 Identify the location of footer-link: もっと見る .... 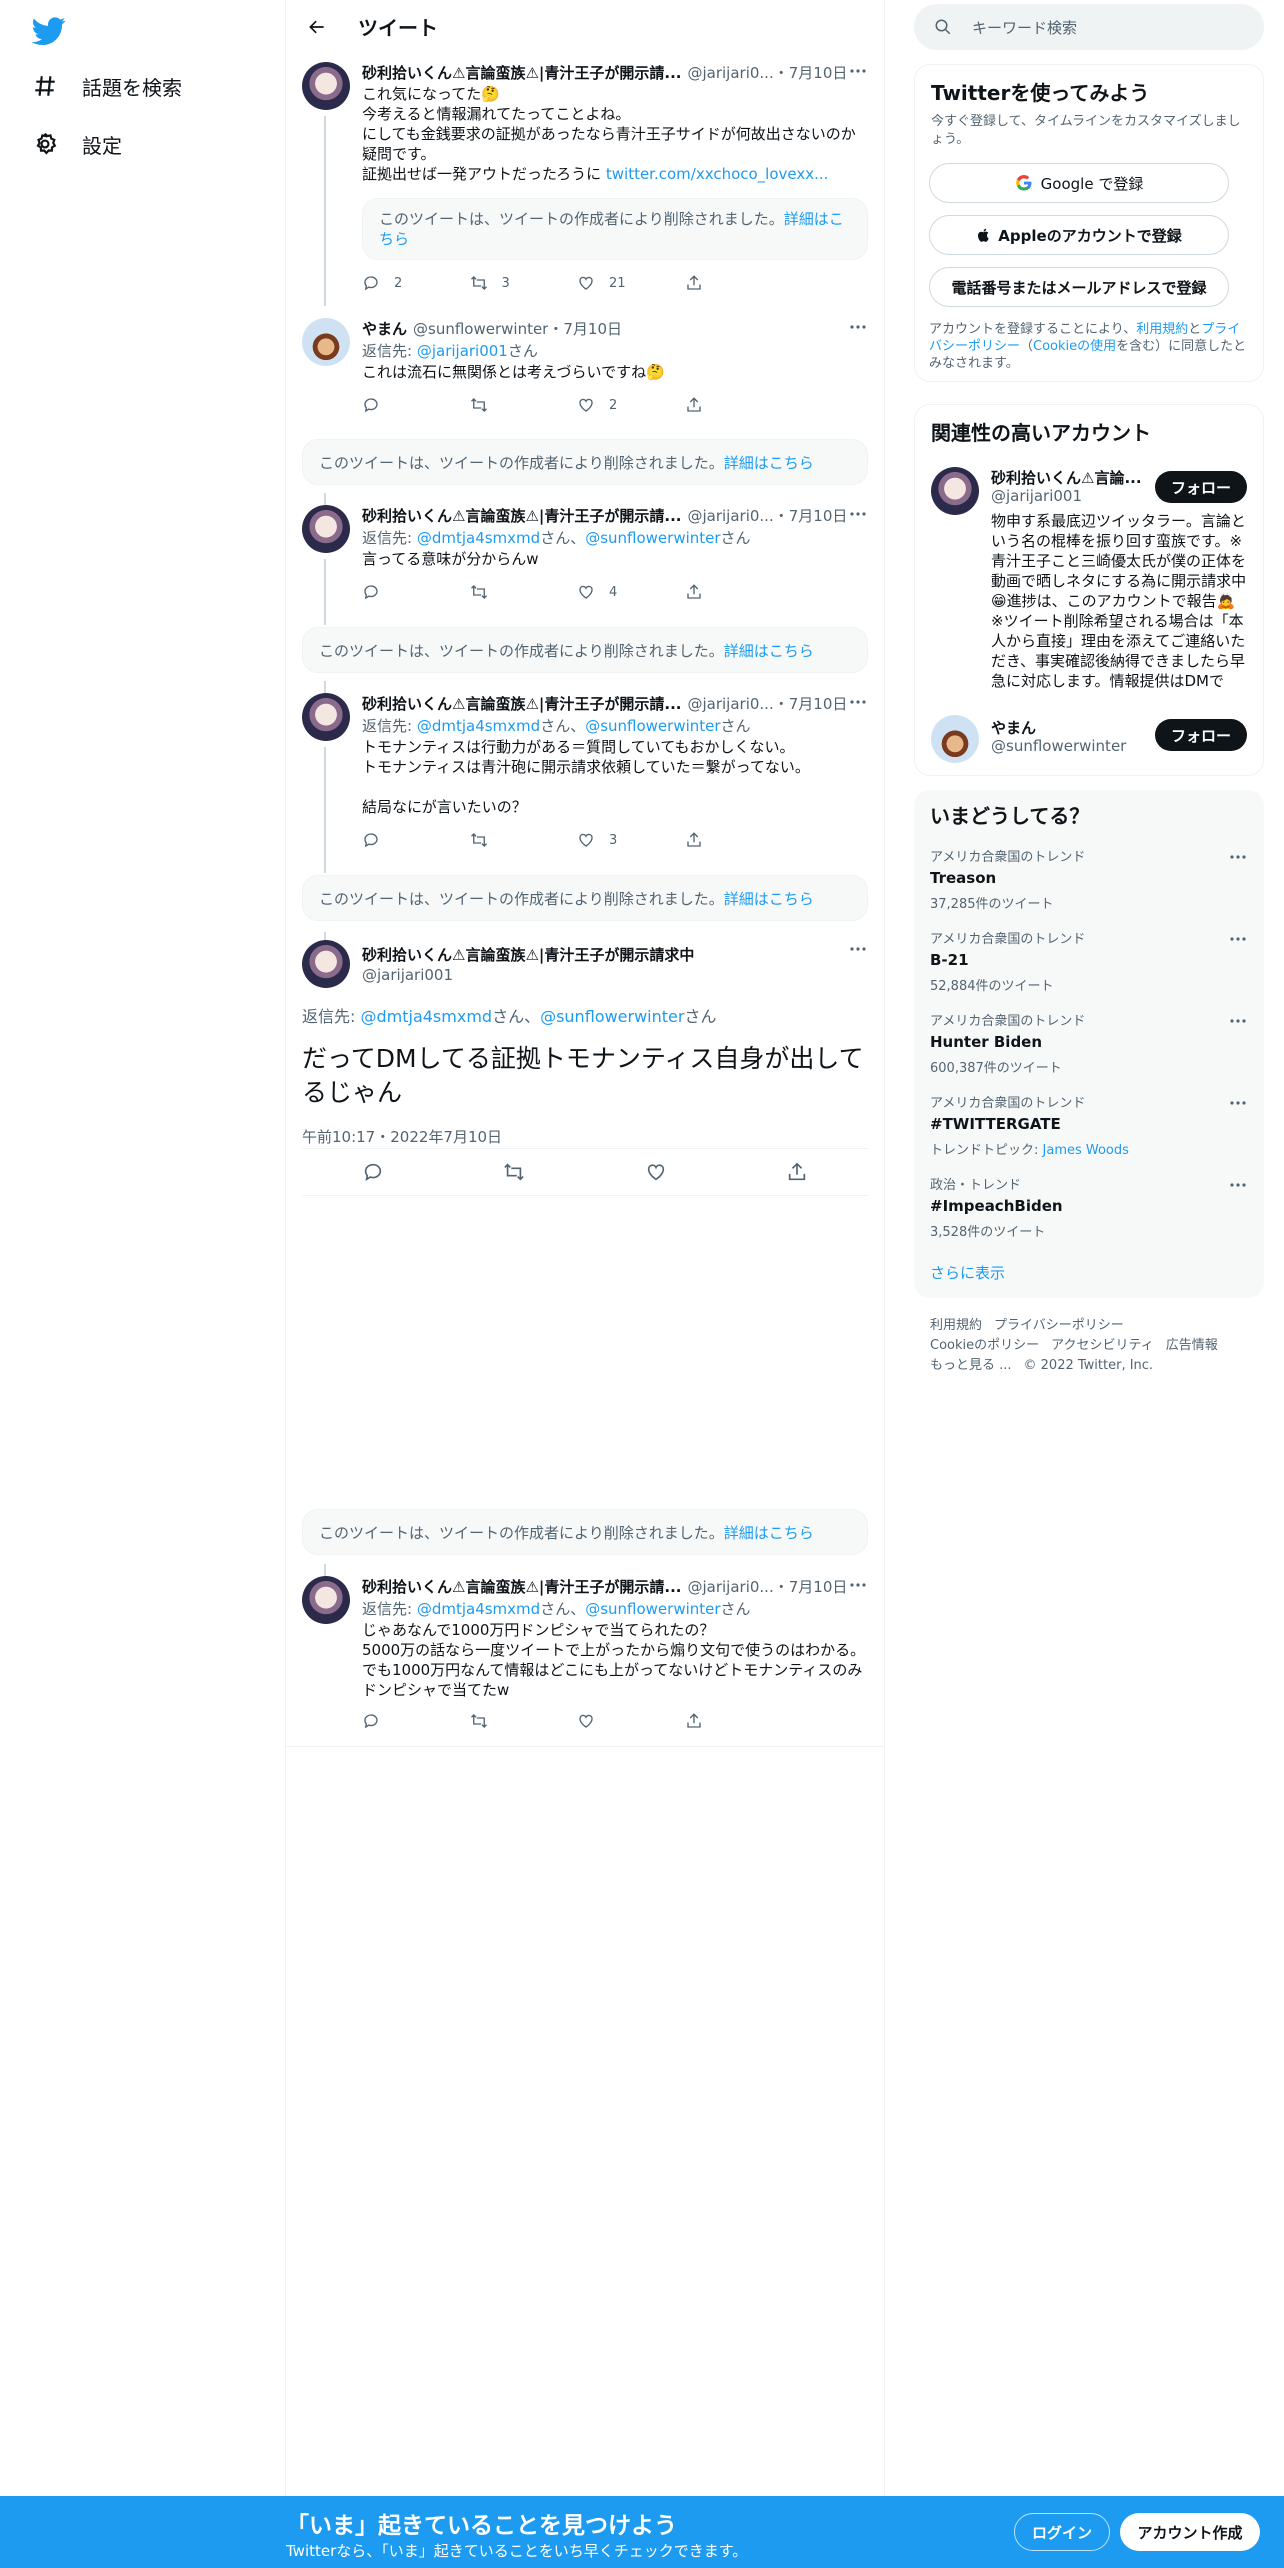
(971, 1365).